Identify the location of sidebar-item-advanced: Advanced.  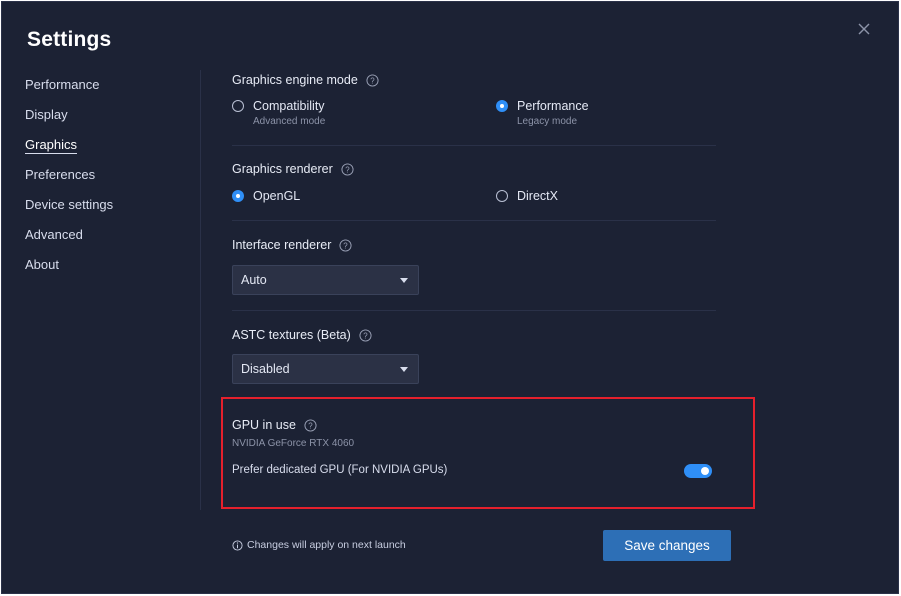
(69, 242).